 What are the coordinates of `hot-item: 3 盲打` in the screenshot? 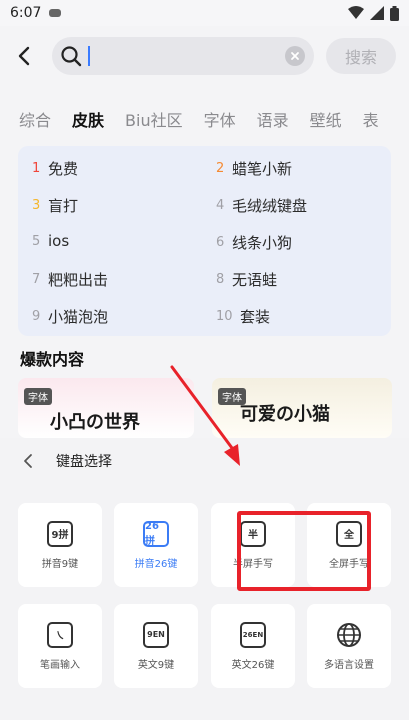 It's located at (55, 205).